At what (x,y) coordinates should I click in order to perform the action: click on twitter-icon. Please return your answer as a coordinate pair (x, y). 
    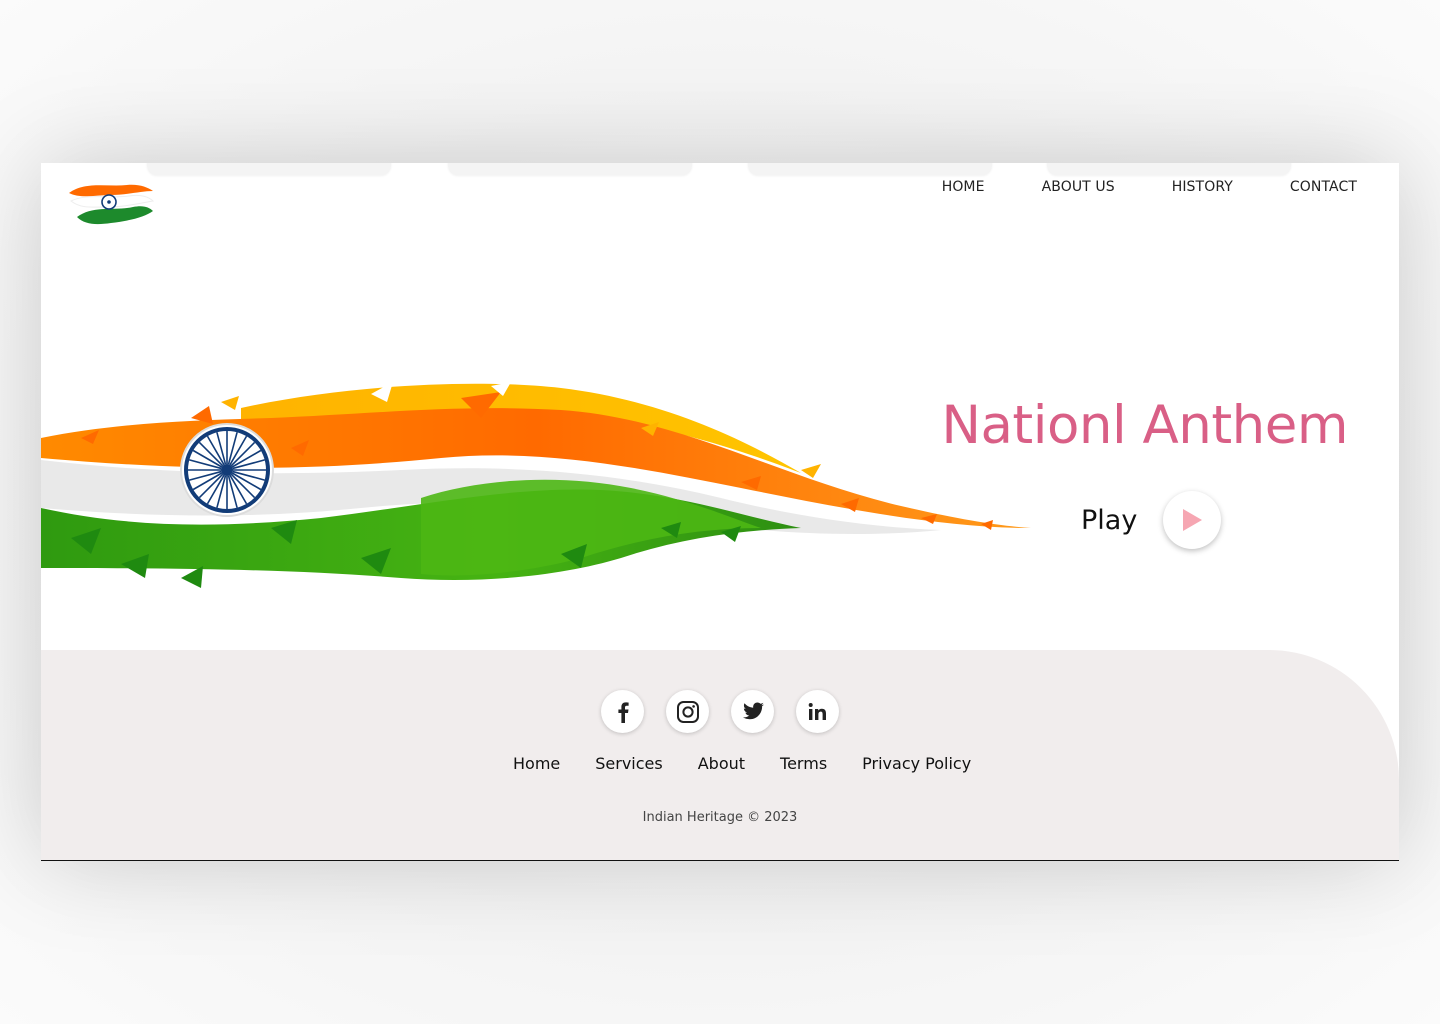
    Looking at the image, I should click on (753, 710).